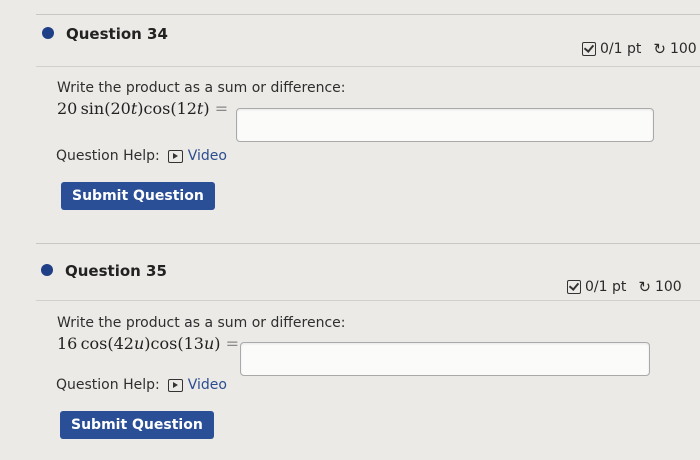 The height and width of the screenshot is (460, 700). What do you see at coordinates (148, 343) in the screenshot?
I see `math-expression: 16 cos(42u)cos(13u) =` at bounding box center [148, 343].